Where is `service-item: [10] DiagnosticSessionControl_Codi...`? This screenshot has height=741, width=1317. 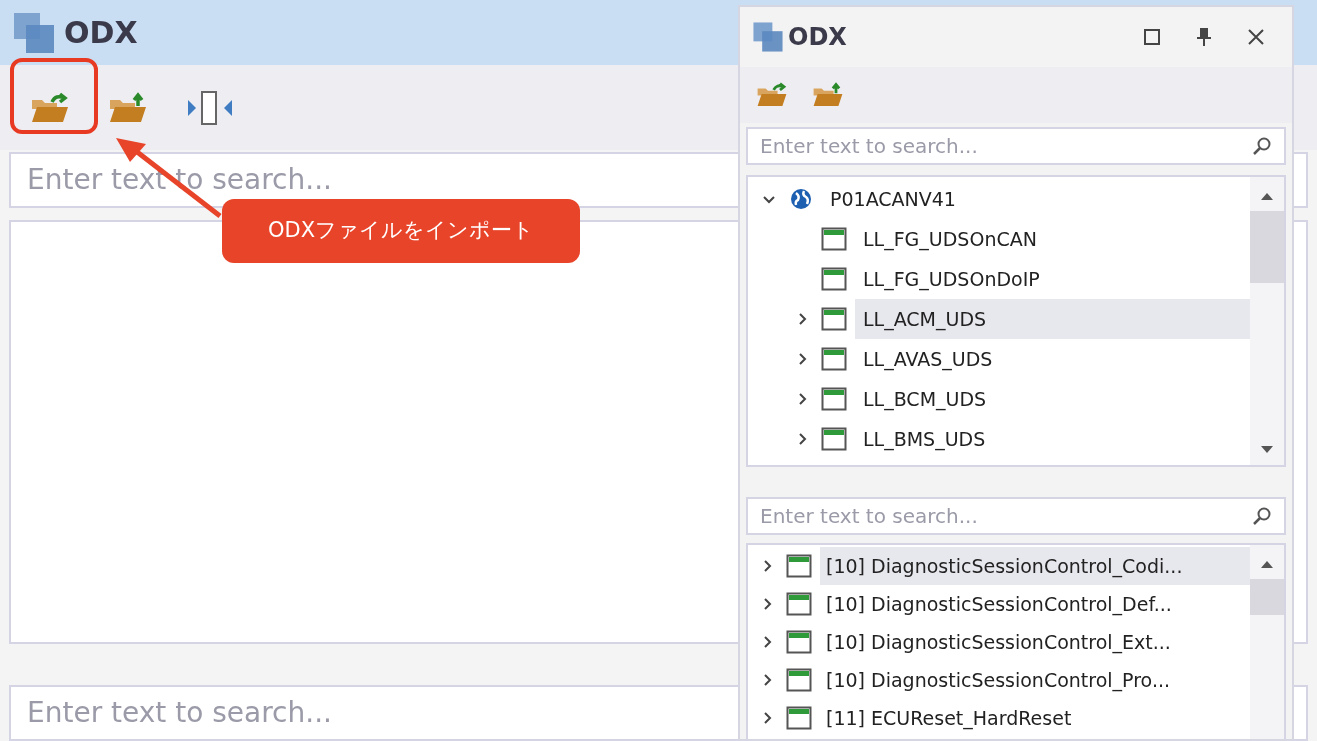 service-item: [10] DiagnosticSessionControl_Codi... is located at coordinates (1035, 566).